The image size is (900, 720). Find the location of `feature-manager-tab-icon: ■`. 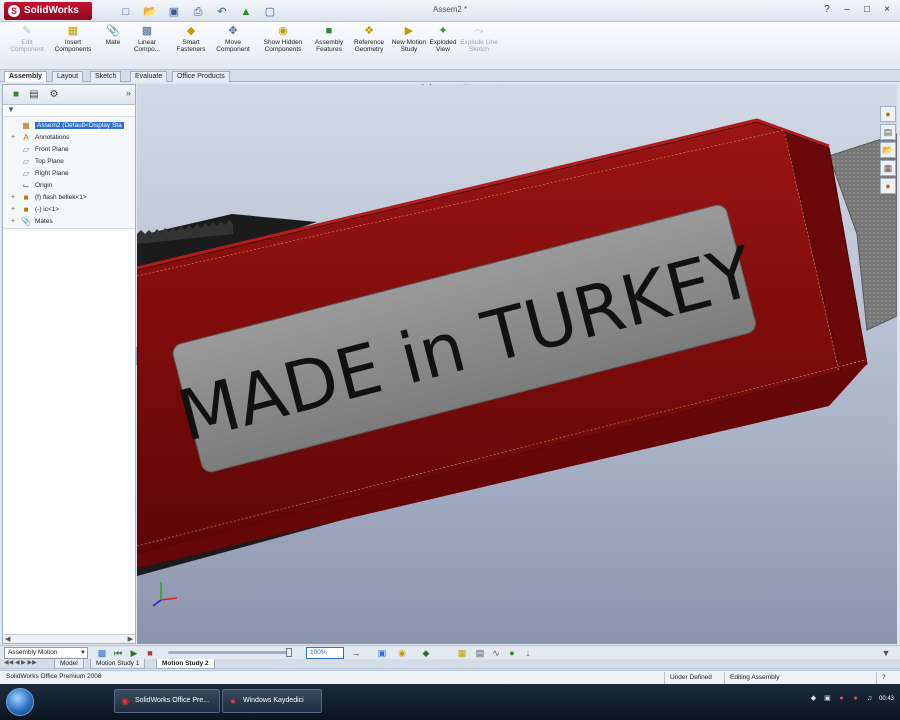

feature-manager-tab-icon: ■ is located at coordinates (16, 95).